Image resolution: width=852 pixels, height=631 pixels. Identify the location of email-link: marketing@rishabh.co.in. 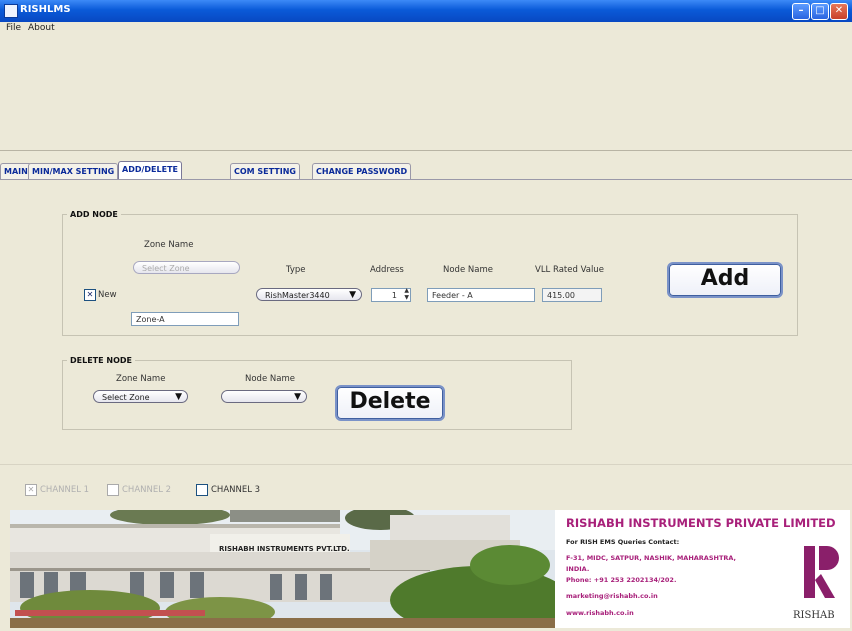
(612, 596).